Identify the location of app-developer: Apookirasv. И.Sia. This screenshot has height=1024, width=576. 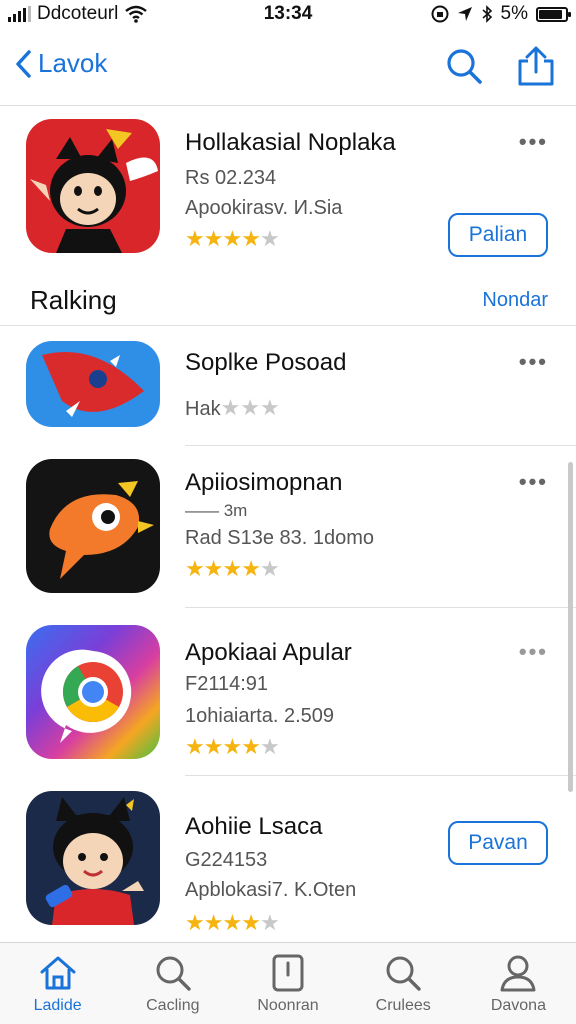
(264, 208).